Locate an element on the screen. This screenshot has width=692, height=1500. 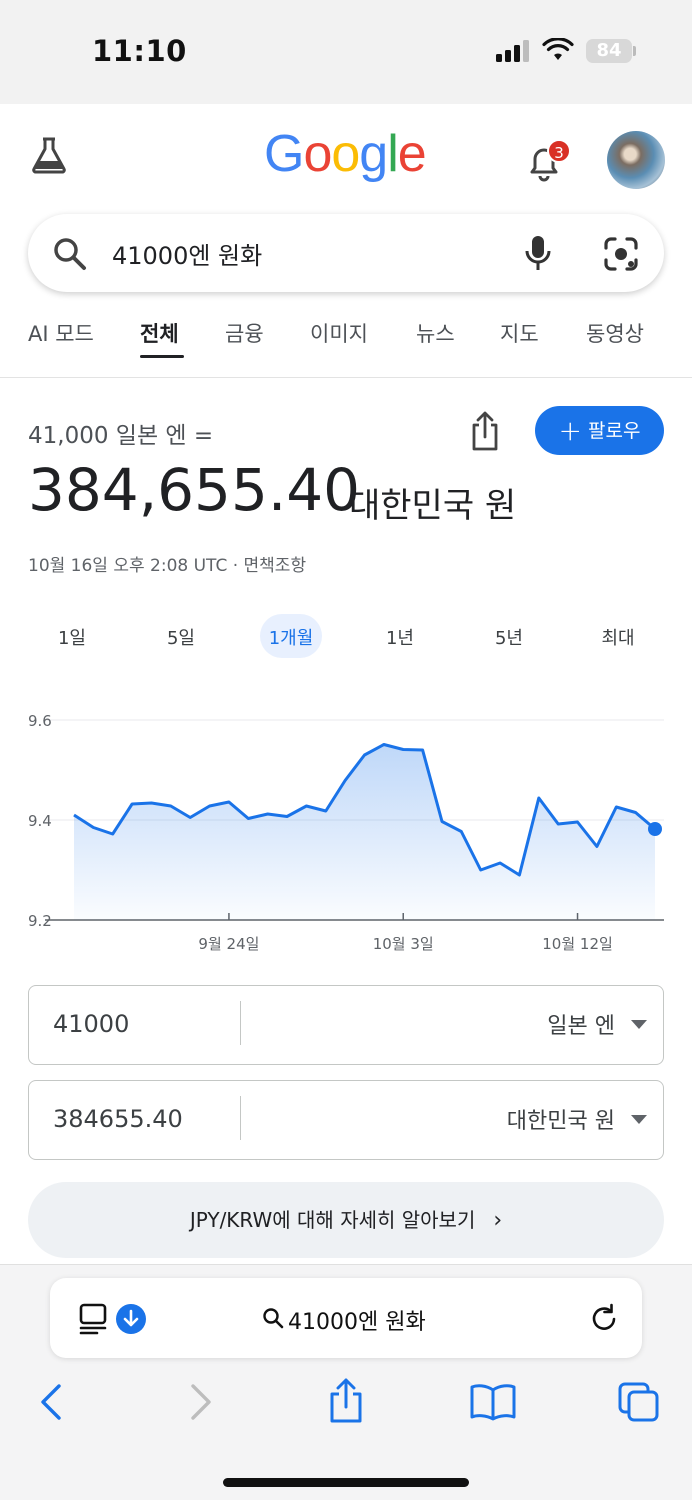
logo-letter: e is located at coordinates (412, 154).